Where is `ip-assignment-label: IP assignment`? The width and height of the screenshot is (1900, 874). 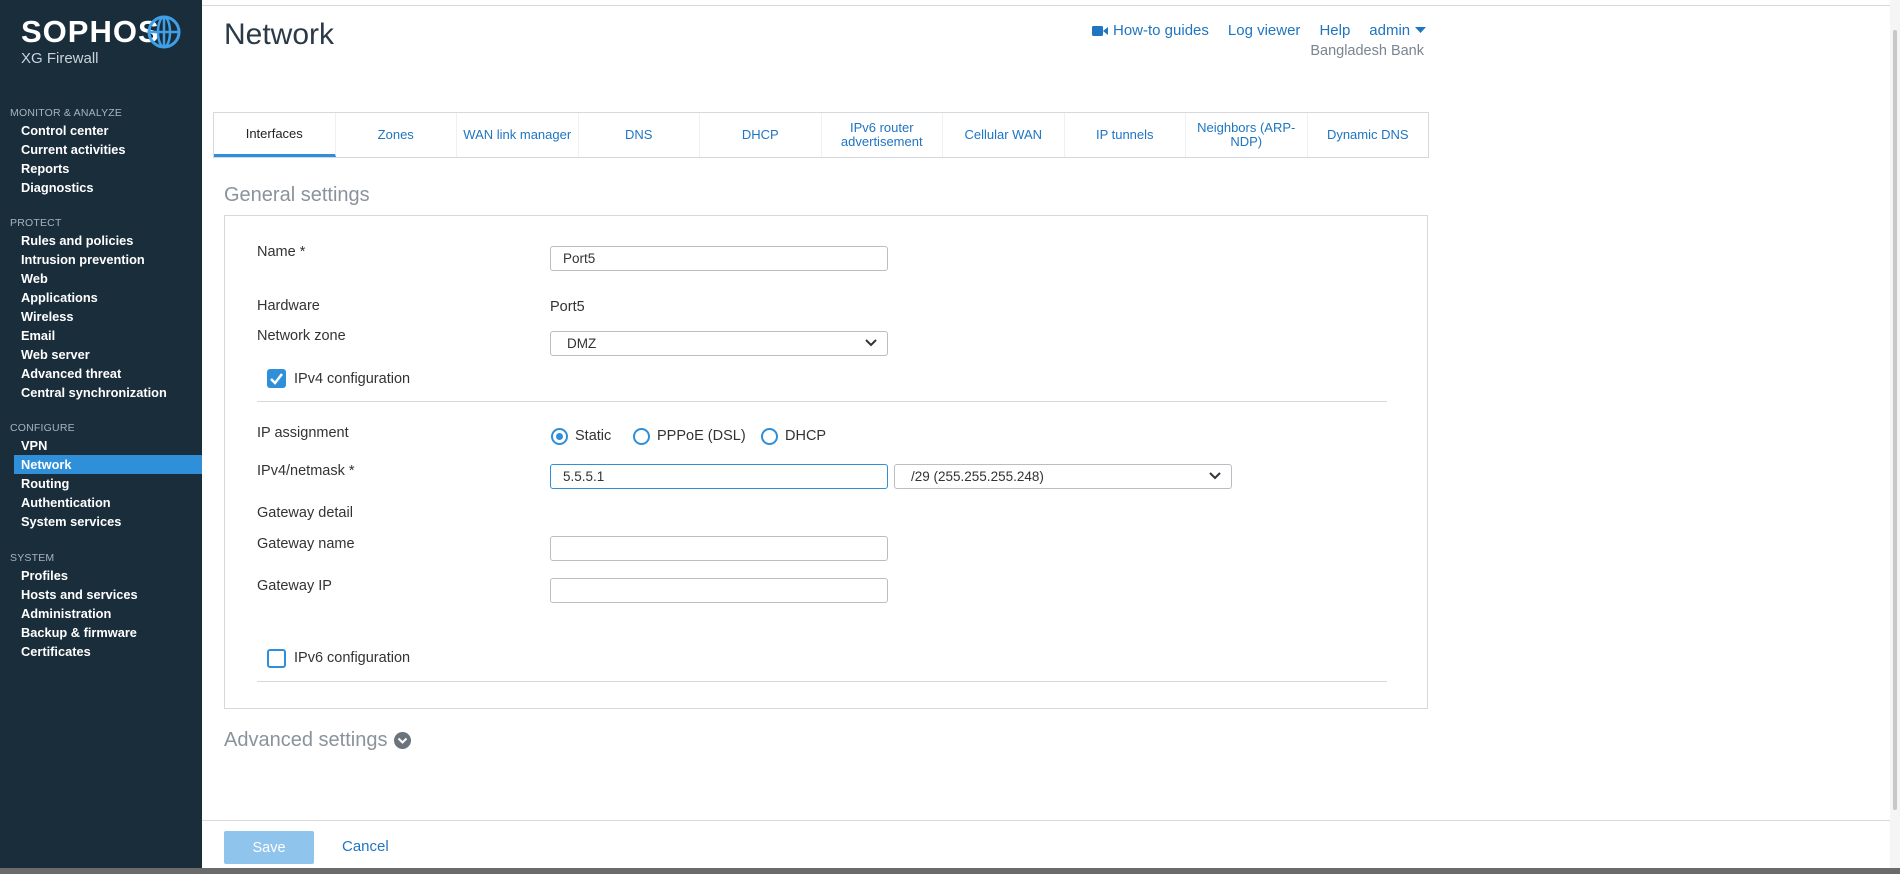 ip-assignment-label: IP assignment is located at coordinates (303, 433).